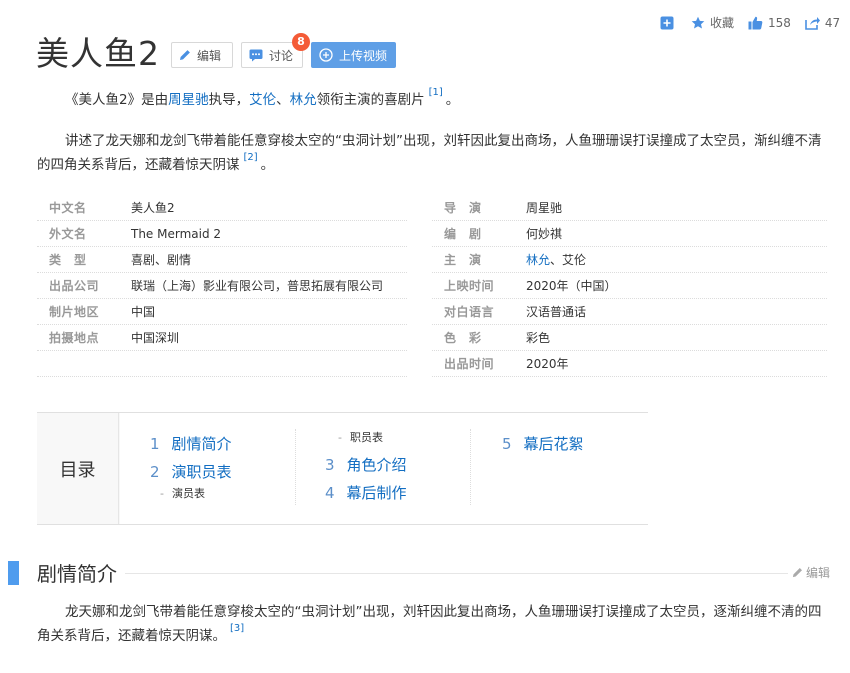 The image size is (850, 673). I want to click on catalog-title: 目录, so click(78, 468).